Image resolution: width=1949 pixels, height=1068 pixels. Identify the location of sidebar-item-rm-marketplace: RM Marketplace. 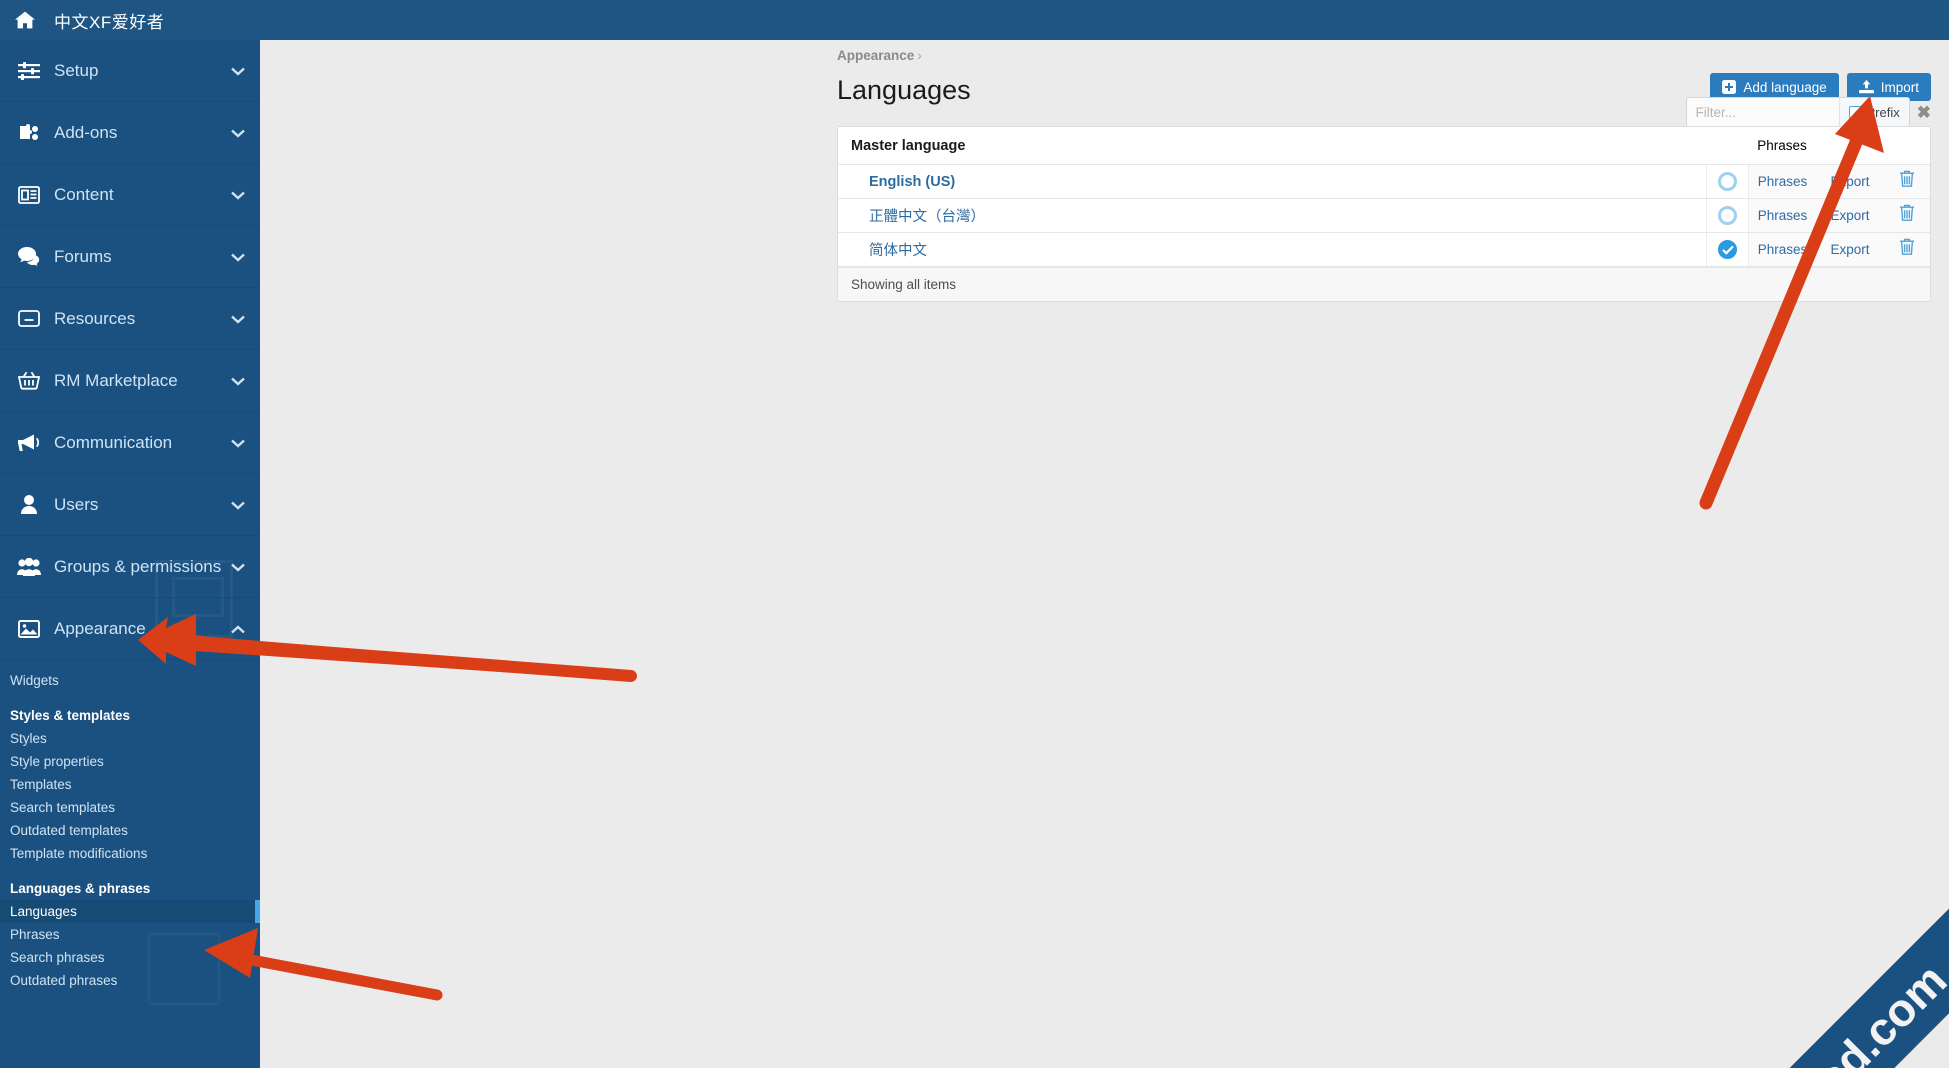
(130, 381).